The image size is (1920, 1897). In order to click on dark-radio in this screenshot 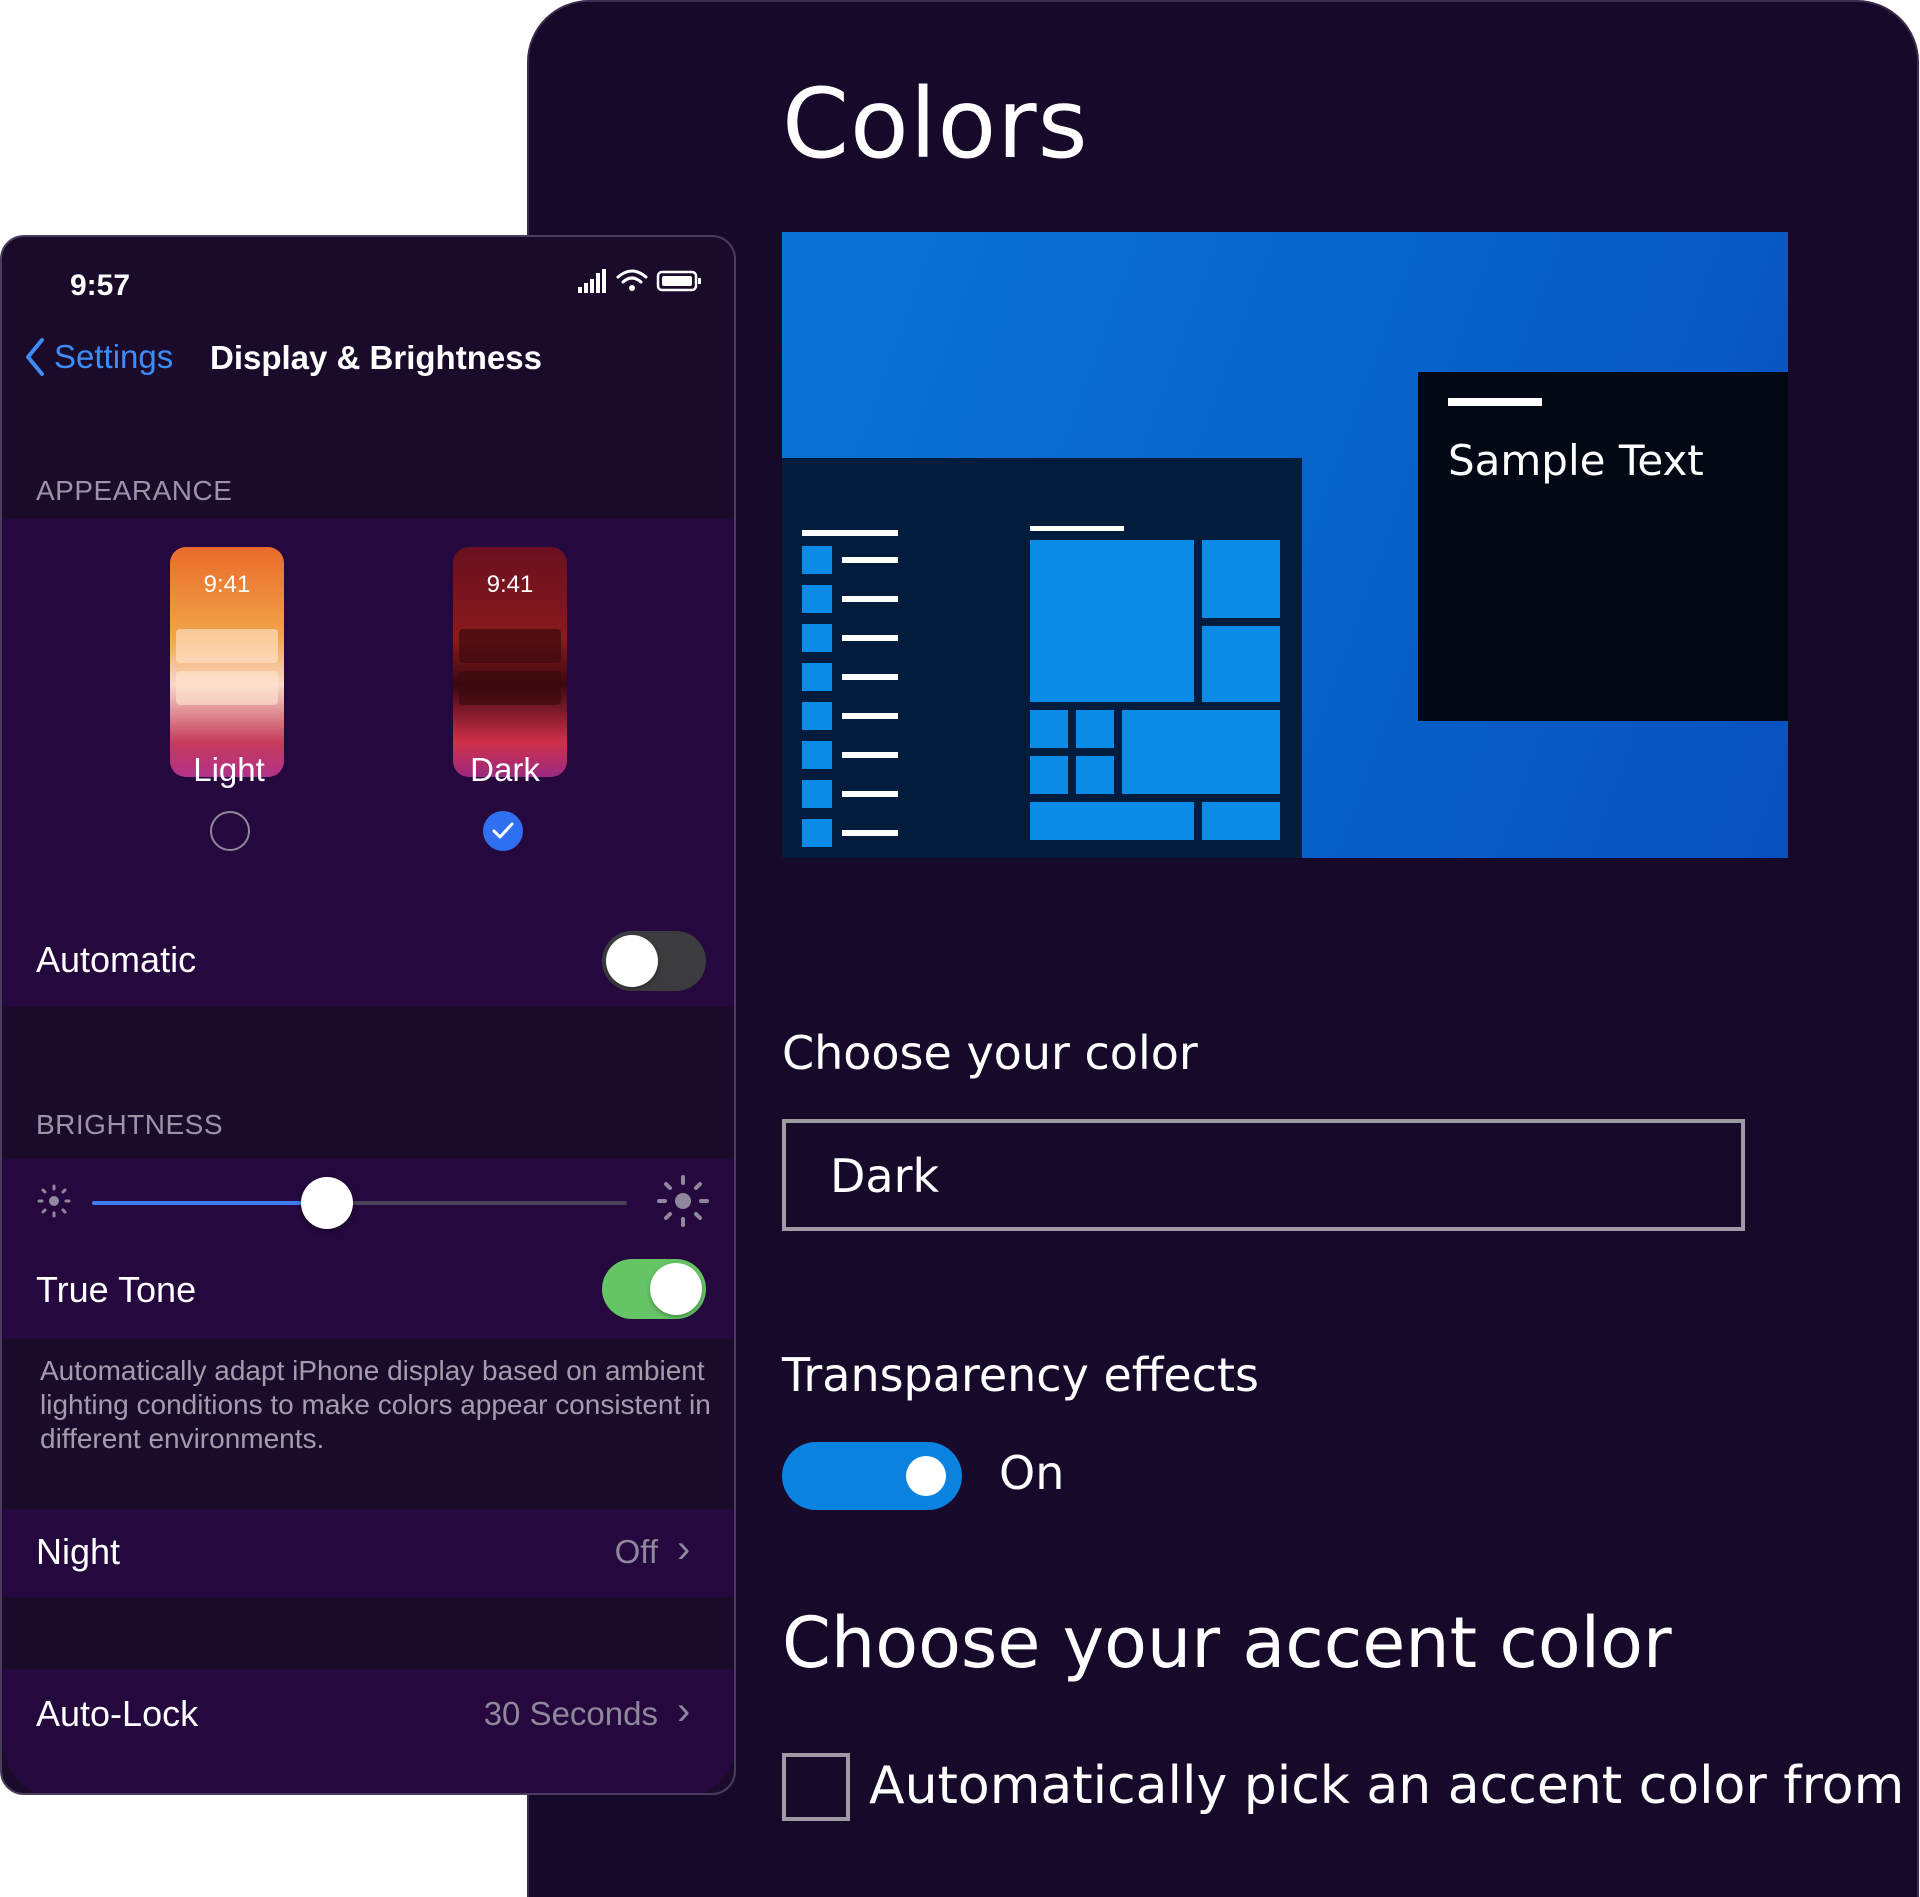, I will do `click(503, 831)`.